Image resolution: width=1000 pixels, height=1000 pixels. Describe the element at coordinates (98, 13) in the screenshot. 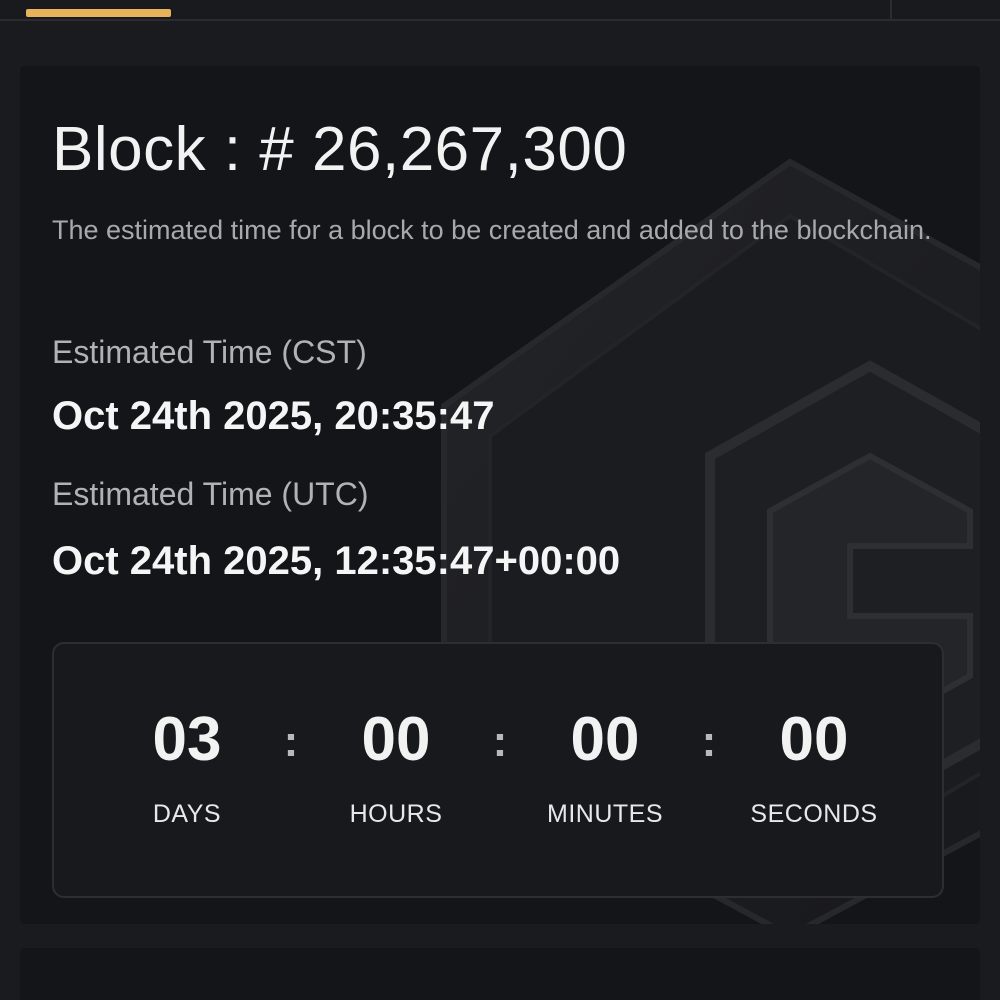

I see `active-tab-indicator` at that location.